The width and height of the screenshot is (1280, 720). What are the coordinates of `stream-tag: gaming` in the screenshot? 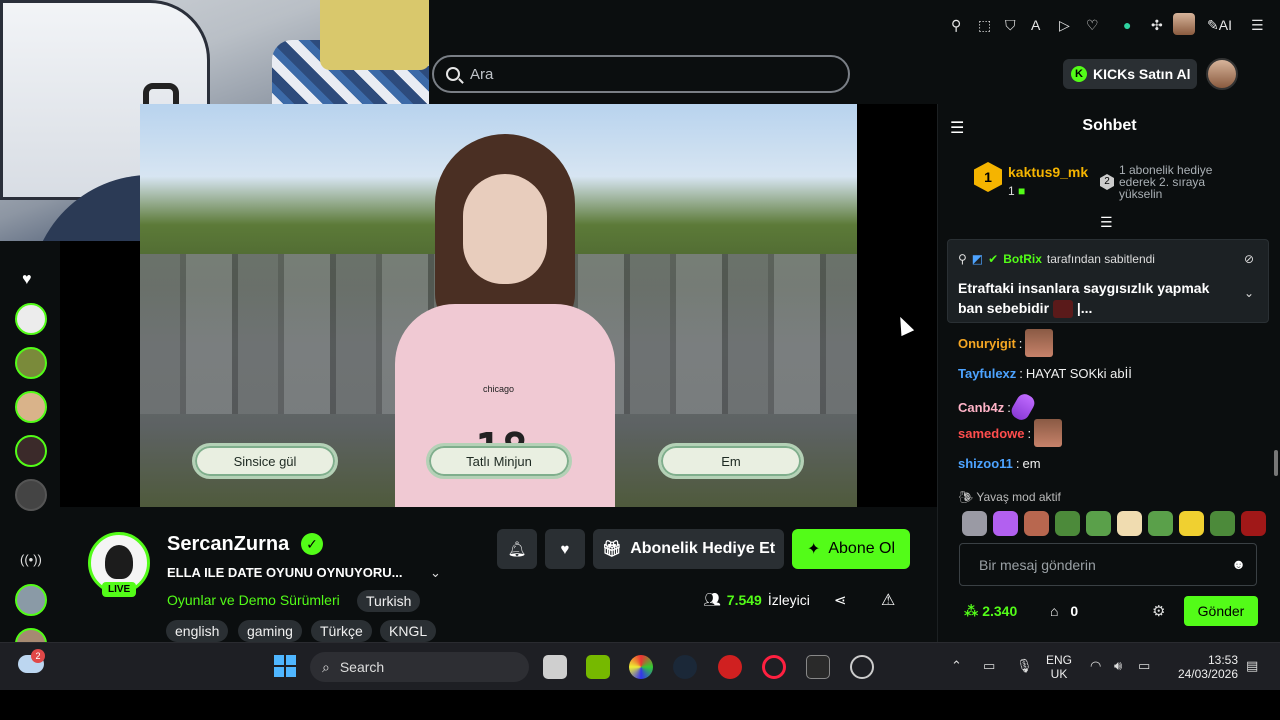 It's located at (270, 631).